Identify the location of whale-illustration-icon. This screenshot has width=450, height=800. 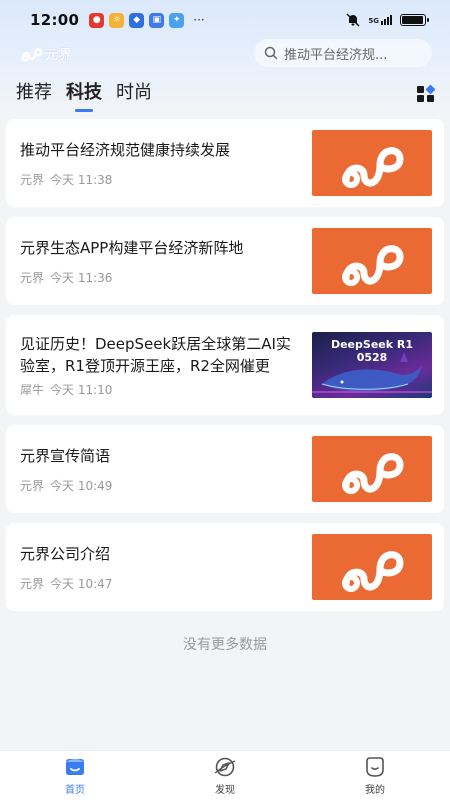
(372, 372).